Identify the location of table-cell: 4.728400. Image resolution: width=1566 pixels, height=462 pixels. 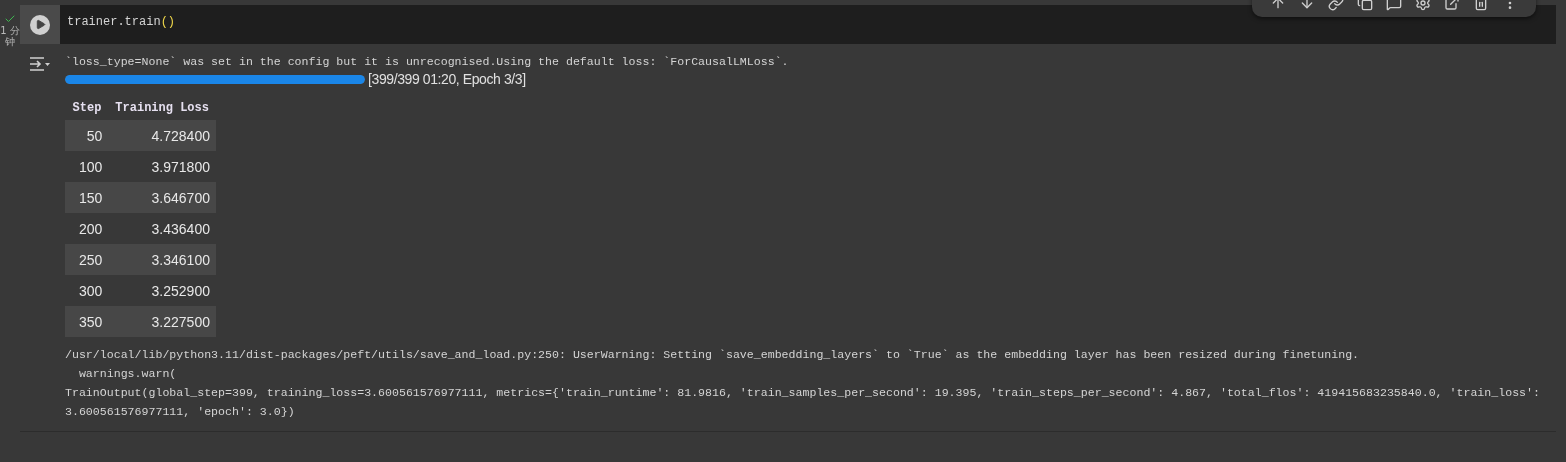
(162, 135).